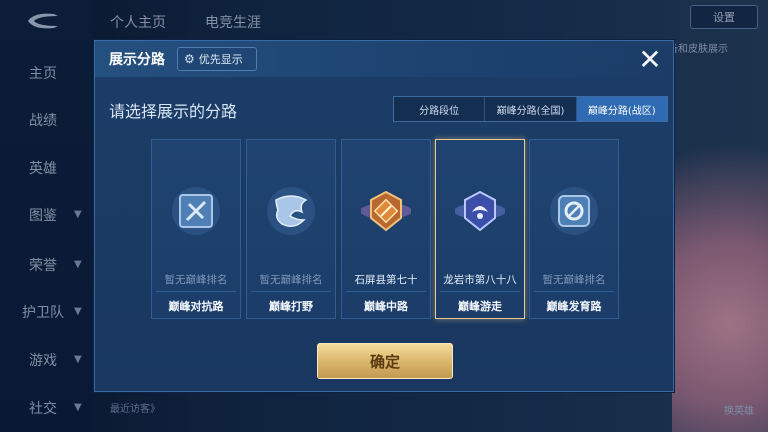 This screenshot has height=432, width=768. I want to click on lane-card-jungle: 暂无巅峰排名 巅峰打野, so click(291, 229).